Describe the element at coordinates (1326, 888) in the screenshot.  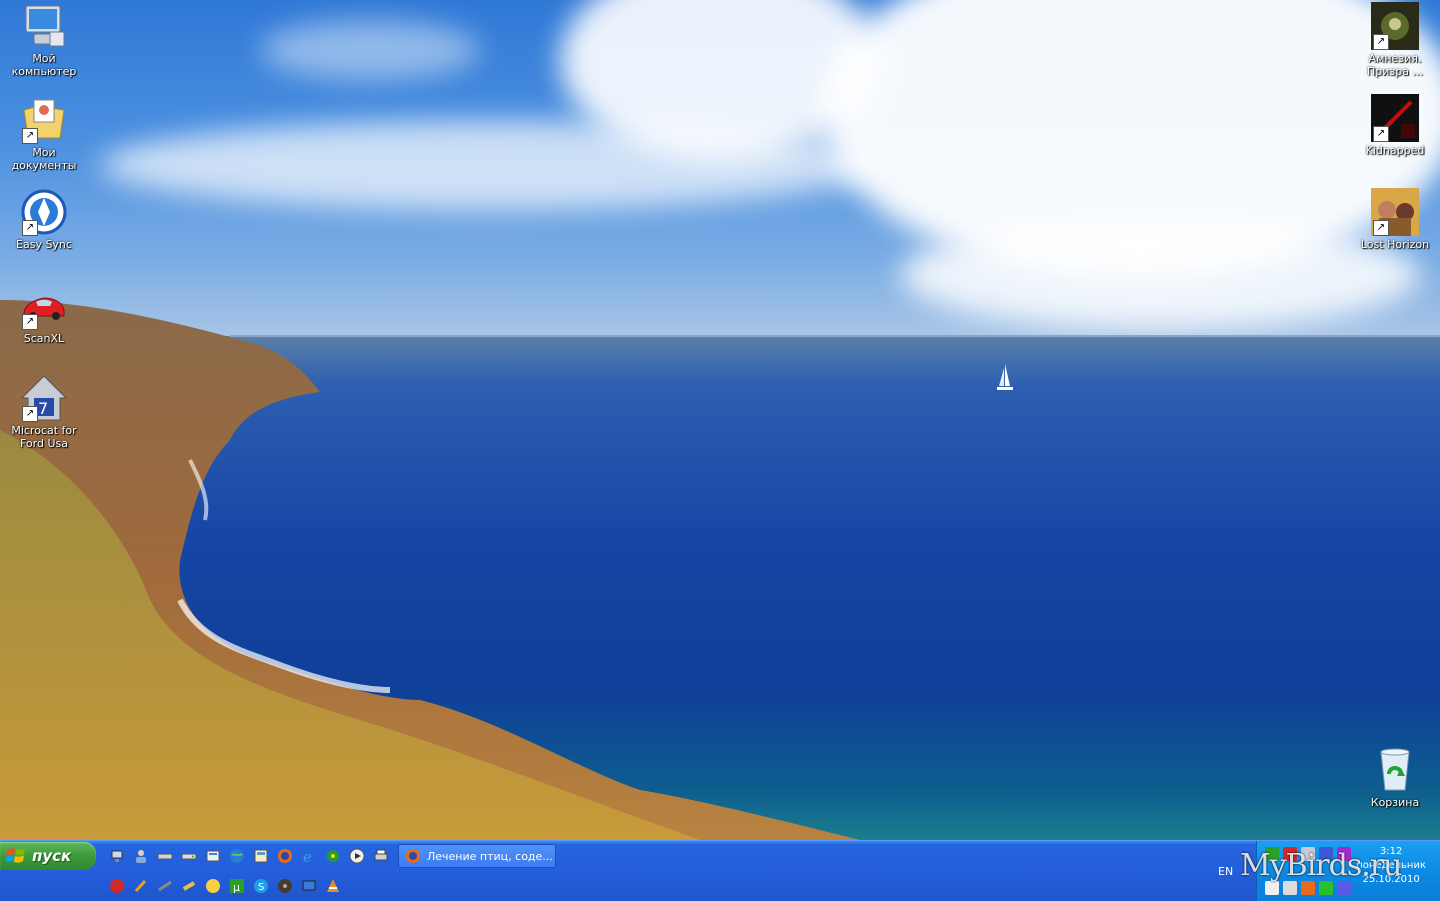
I see `tray-nvidia-icon` at that location.